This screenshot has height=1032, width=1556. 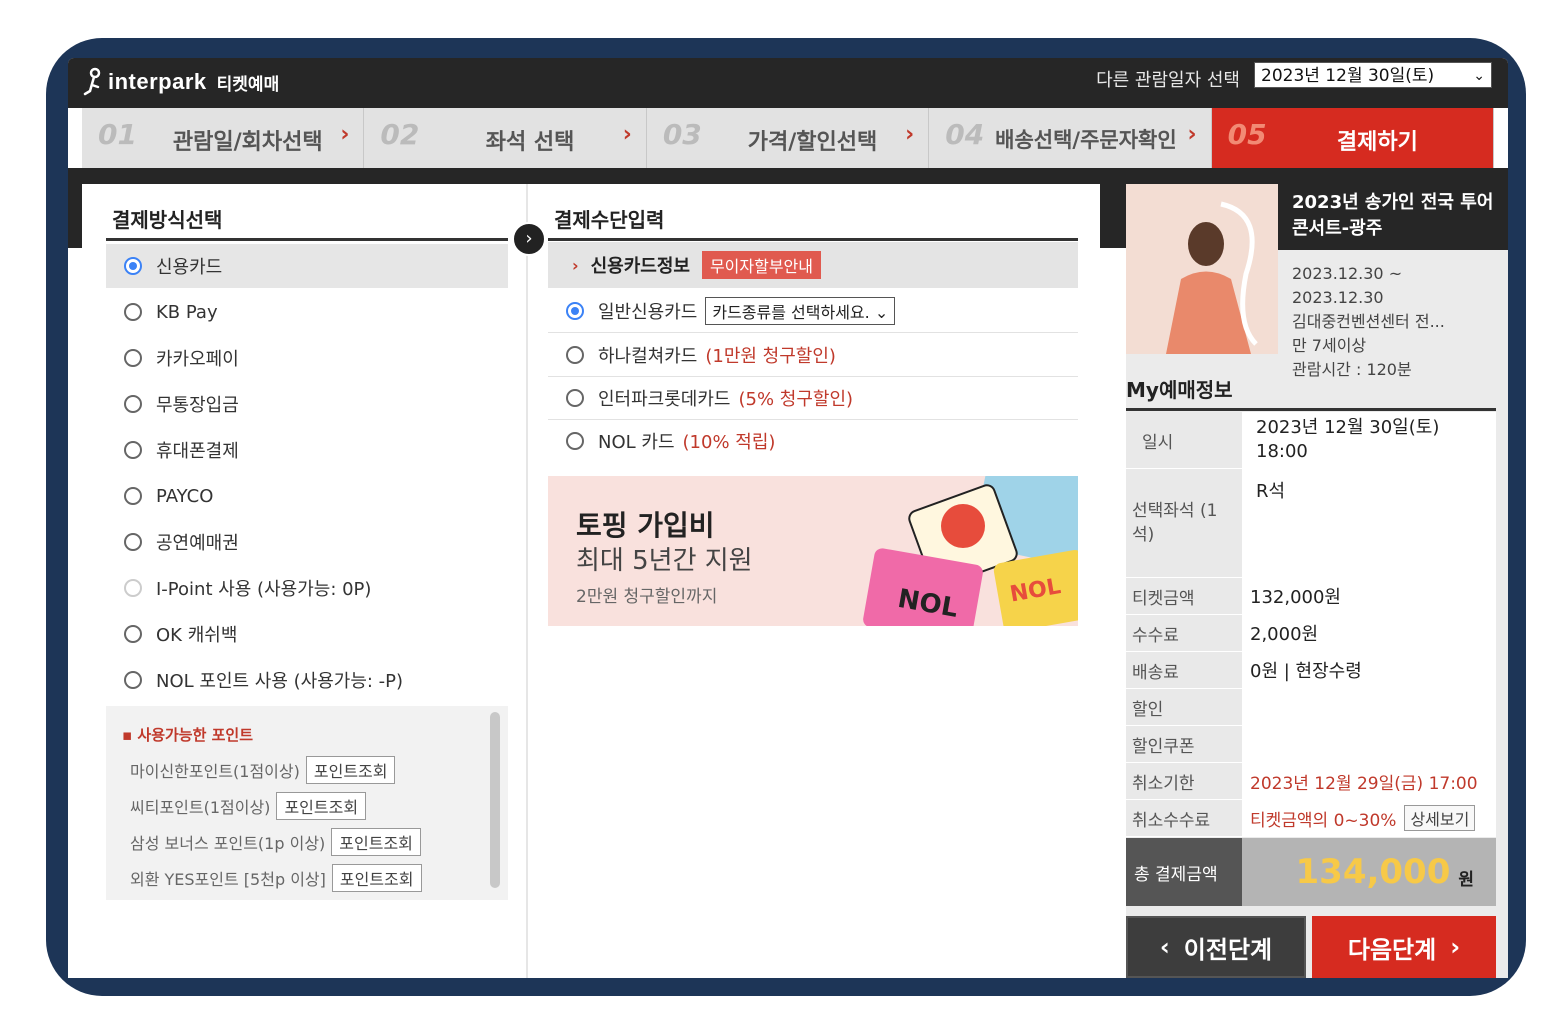 I want to click on banner-caption: 2만원 청구할인까지, so click(x=647, y=597).